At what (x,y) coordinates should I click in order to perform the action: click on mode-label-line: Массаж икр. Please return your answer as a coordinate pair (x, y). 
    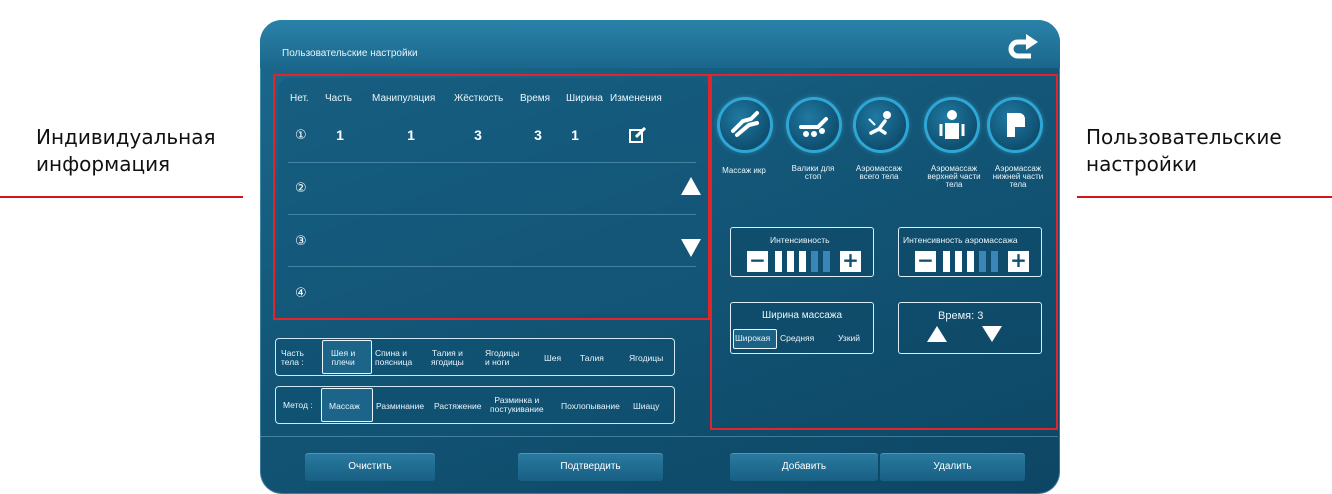
    Looking at the image, I should click on (744, 170).